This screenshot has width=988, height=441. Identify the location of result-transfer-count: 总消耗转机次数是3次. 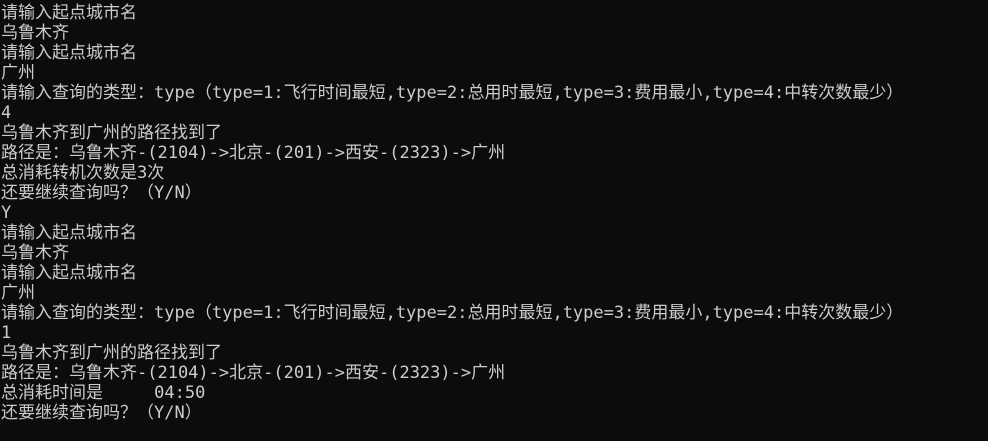
(83, 173).